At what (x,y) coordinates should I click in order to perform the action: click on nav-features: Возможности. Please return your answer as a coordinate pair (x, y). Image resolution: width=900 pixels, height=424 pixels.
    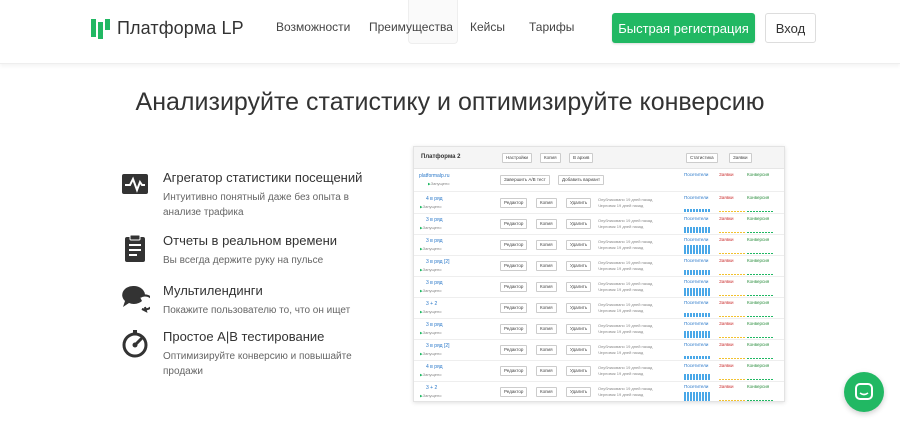
    Looking at the image, I should click on (313, 27).